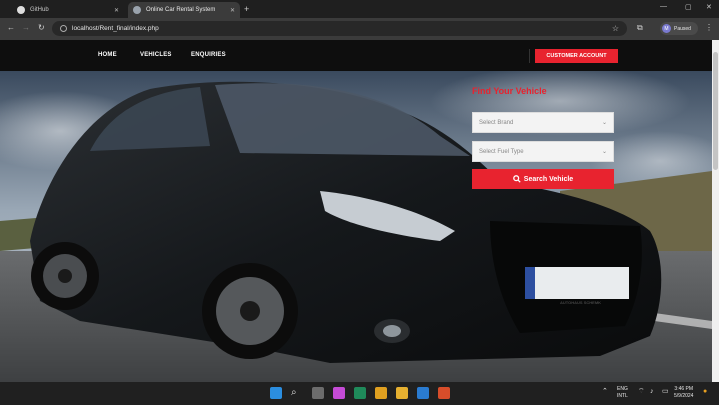 Image resolution: width=719 pixels, height=405 pixels. Describe the element at coordinates (688, 7) in the screenshot. I see `maximize-icon: ▢` at that location.